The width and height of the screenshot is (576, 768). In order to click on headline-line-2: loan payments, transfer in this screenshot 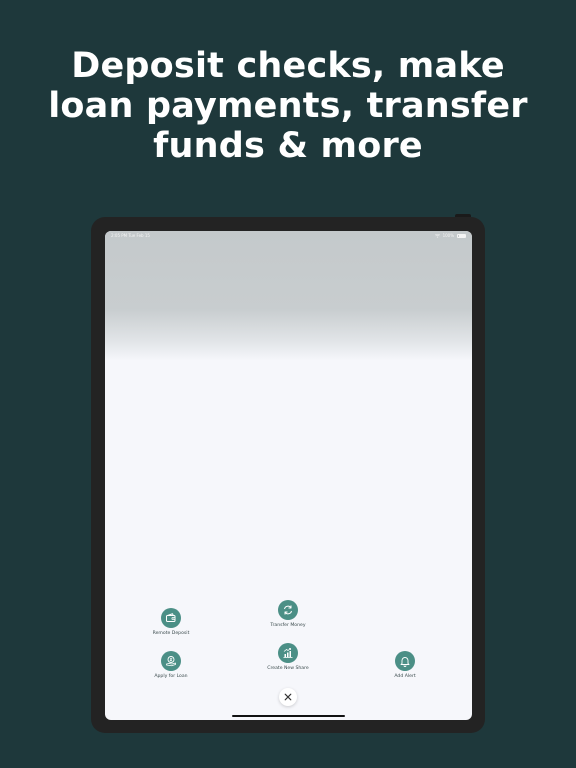, I will do `click(288, 106)`.